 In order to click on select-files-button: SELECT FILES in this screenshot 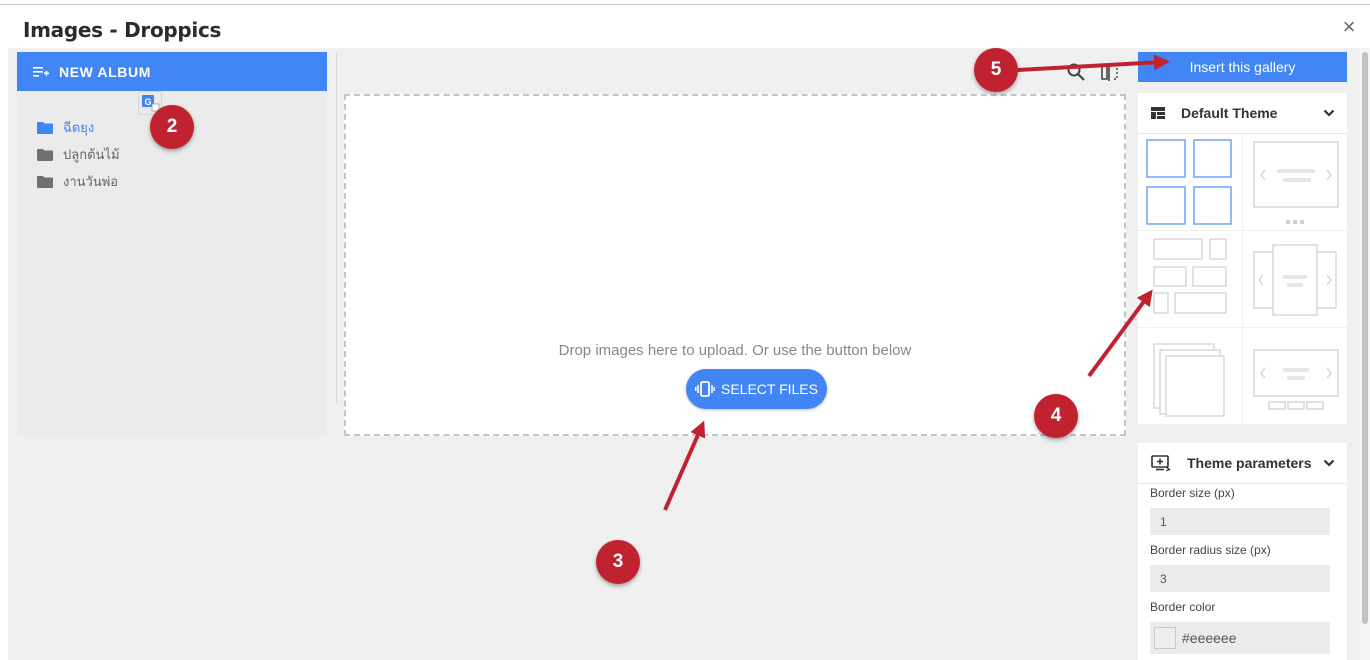, I will do `click(756, 389)`.